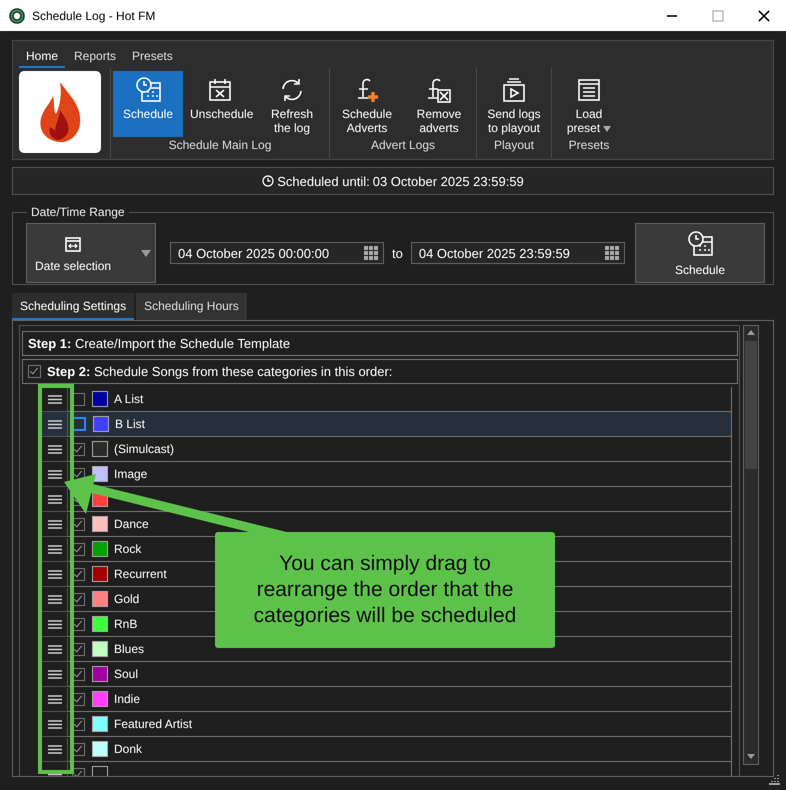 This screenshot has width=786, height=790. What do you see at coordinates (439, 90) in the screenshot?
I see `pound-x-icon` at bounding box center [439, 90].